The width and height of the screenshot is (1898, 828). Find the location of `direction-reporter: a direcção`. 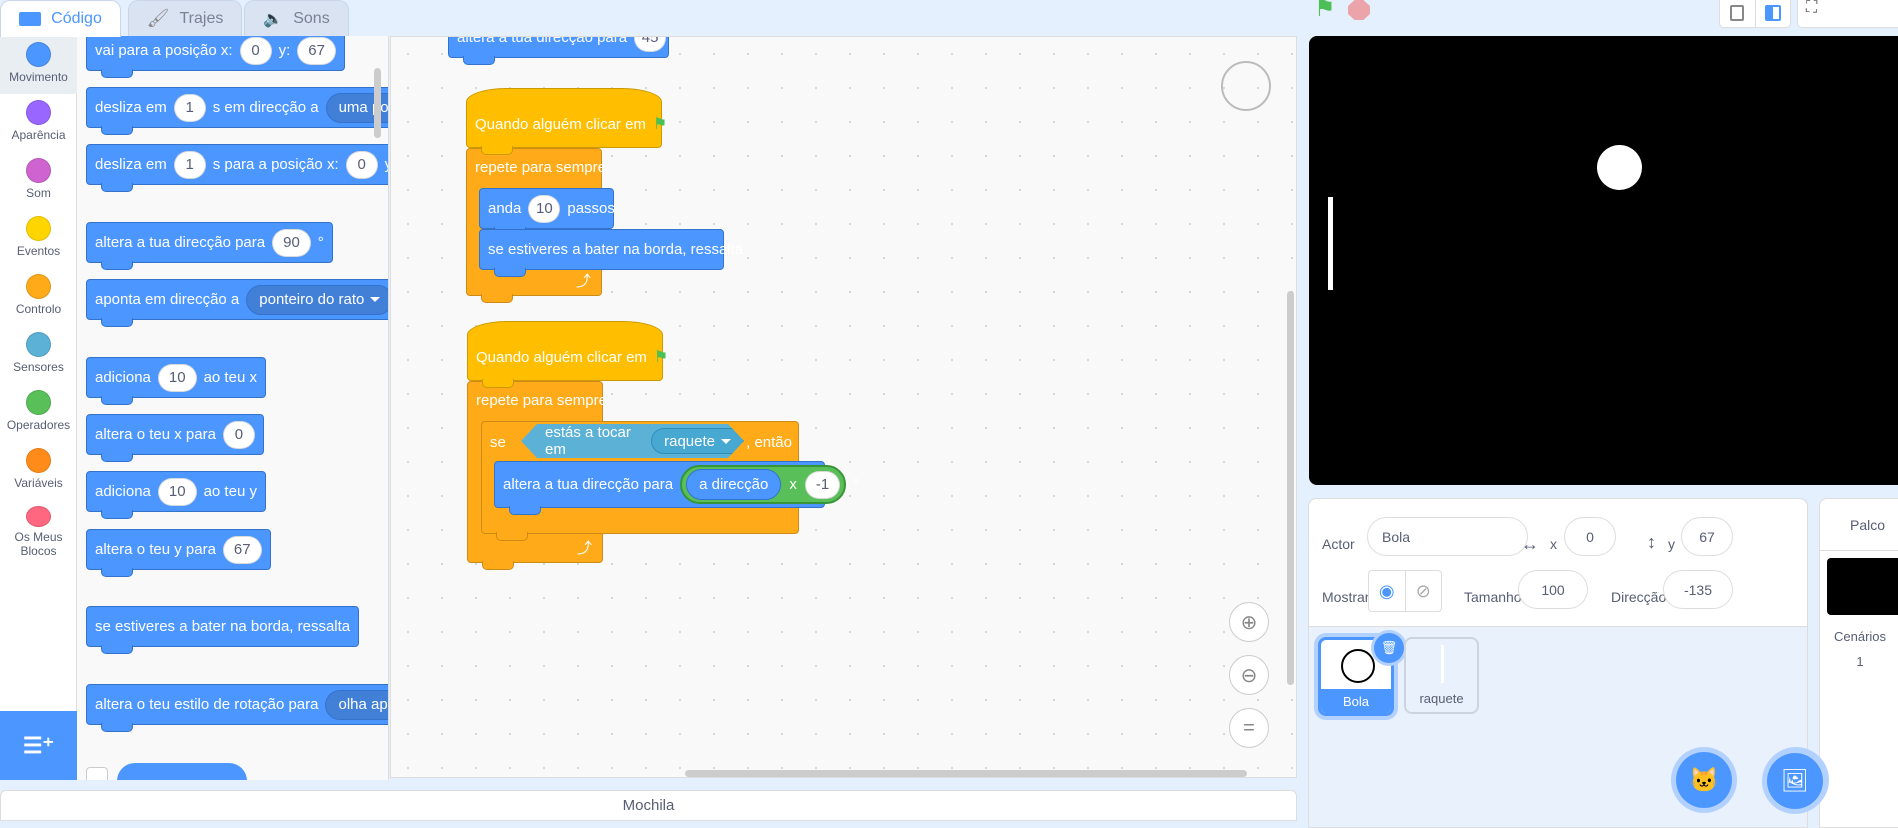

direction-reporter: a direcção is located at coordinates (734, 484).